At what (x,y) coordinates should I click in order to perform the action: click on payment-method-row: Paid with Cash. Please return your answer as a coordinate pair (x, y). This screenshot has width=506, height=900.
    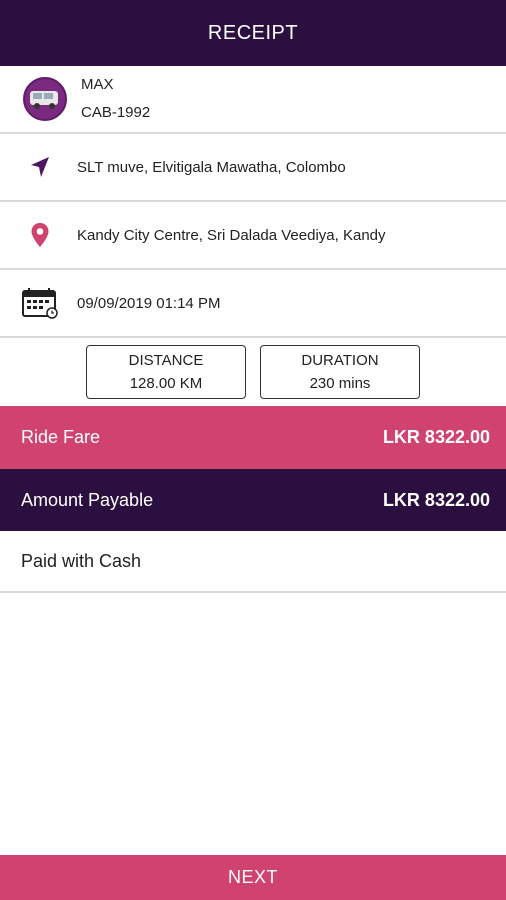
    Looking at the image, I should click on (253, 562).